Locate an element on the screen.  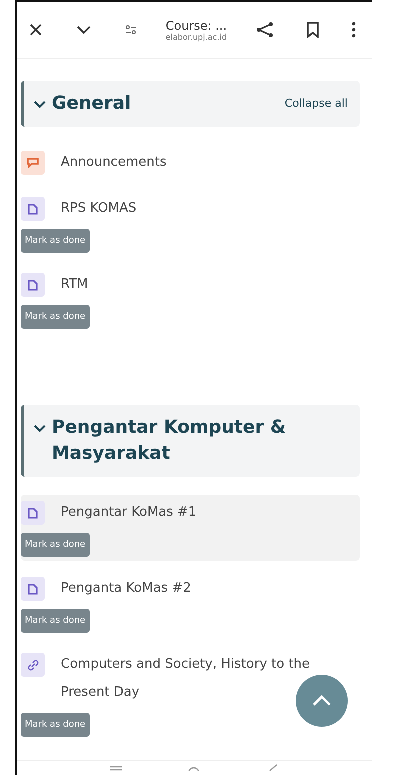
close-icon is located at coordinates (36, 30).